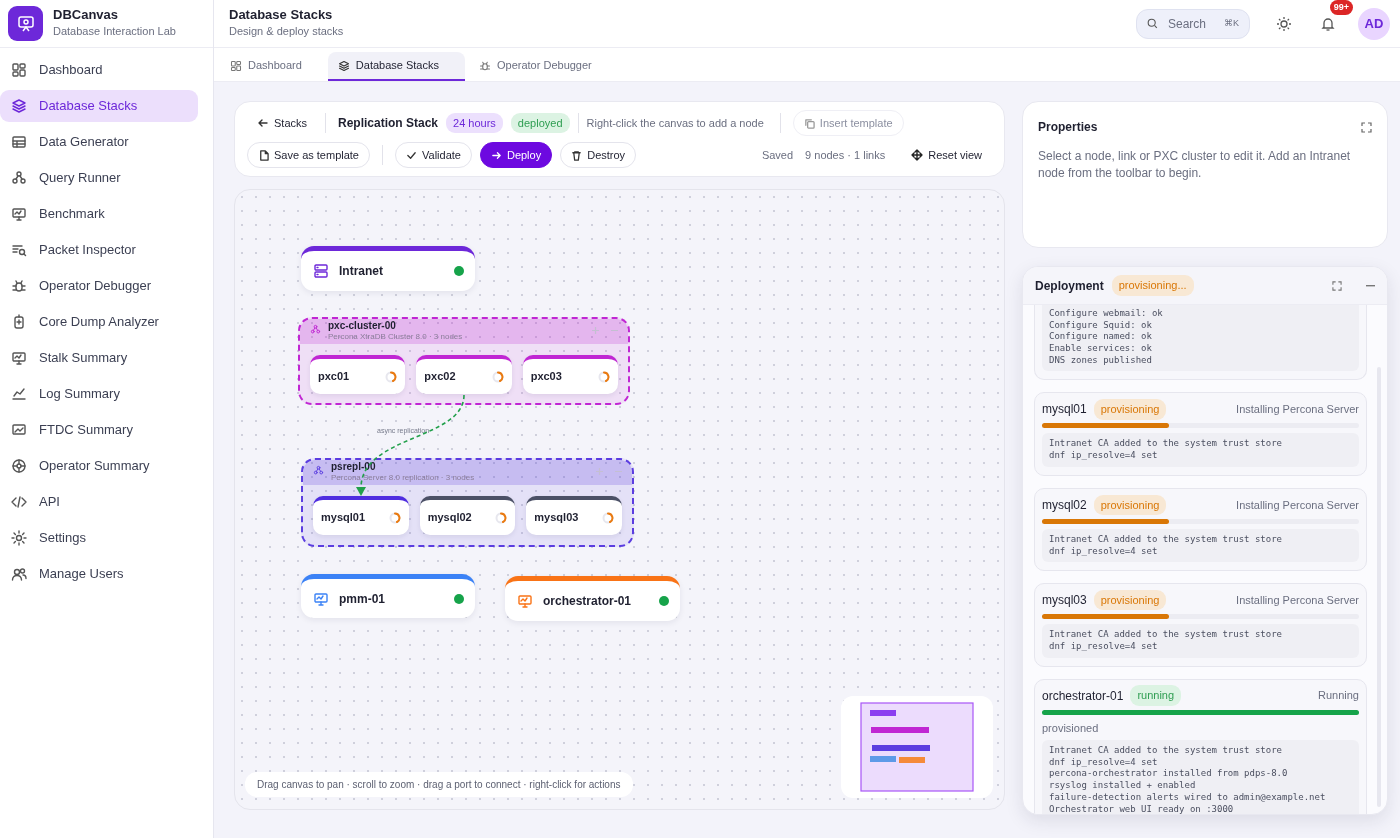  Describe the element at coordinates (1200, 777) in the screenshot. I see `log-output: Intranet CA added to the system trust store dnf ip_resolve=4 set percona-orchestrator installed from pdps-8.0 rsyslog installed + enabled failure-detection alerts wired to admin@example.net Orchestrator web UI ready on :3000` at that location.